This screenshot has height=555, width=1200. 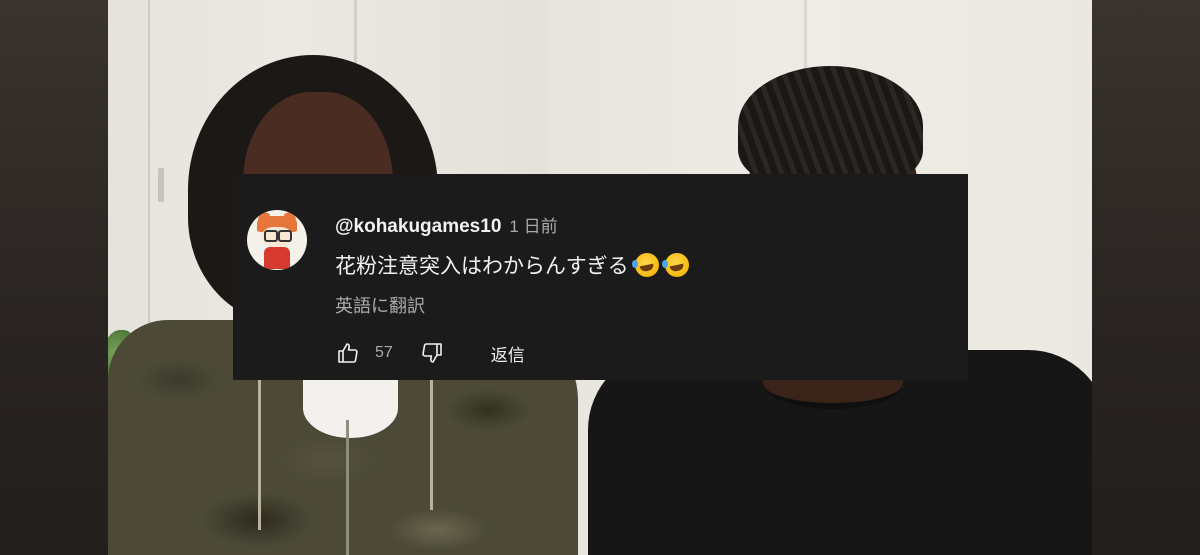 I want to click on timestamp: 1 日前, so click(x=533, y=224).